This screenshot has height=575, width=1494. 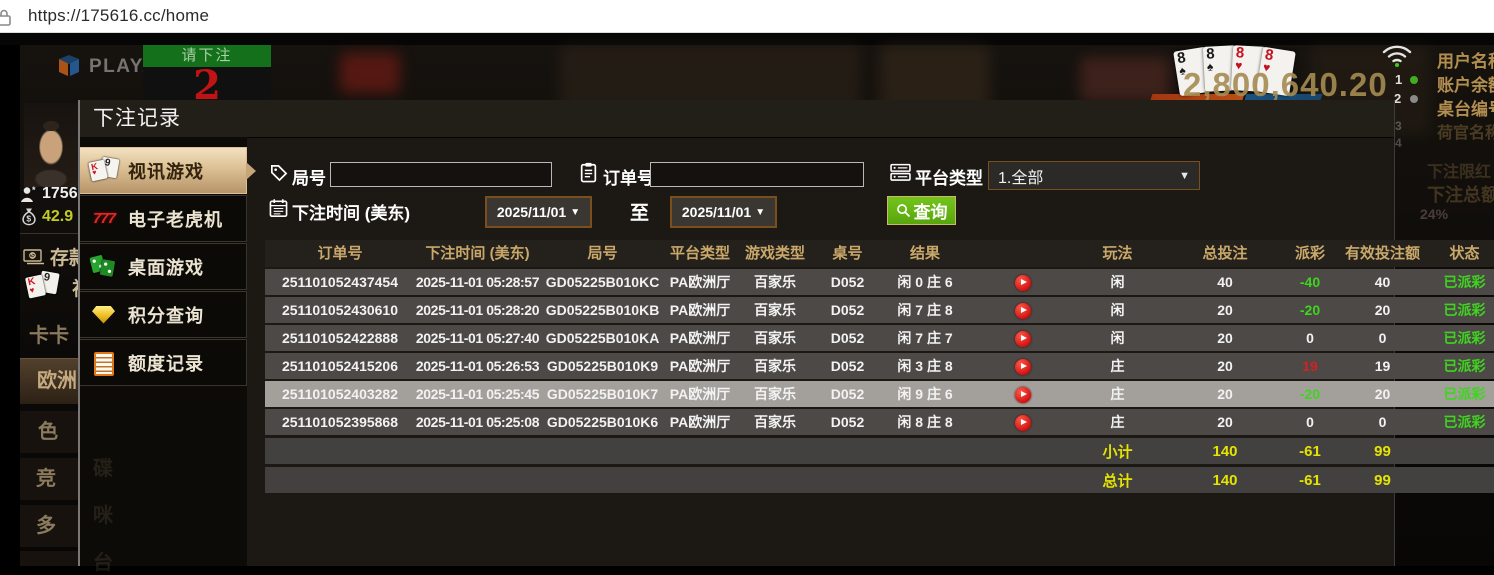 I want to click on calendar-icon, so click(x=278, y=210).